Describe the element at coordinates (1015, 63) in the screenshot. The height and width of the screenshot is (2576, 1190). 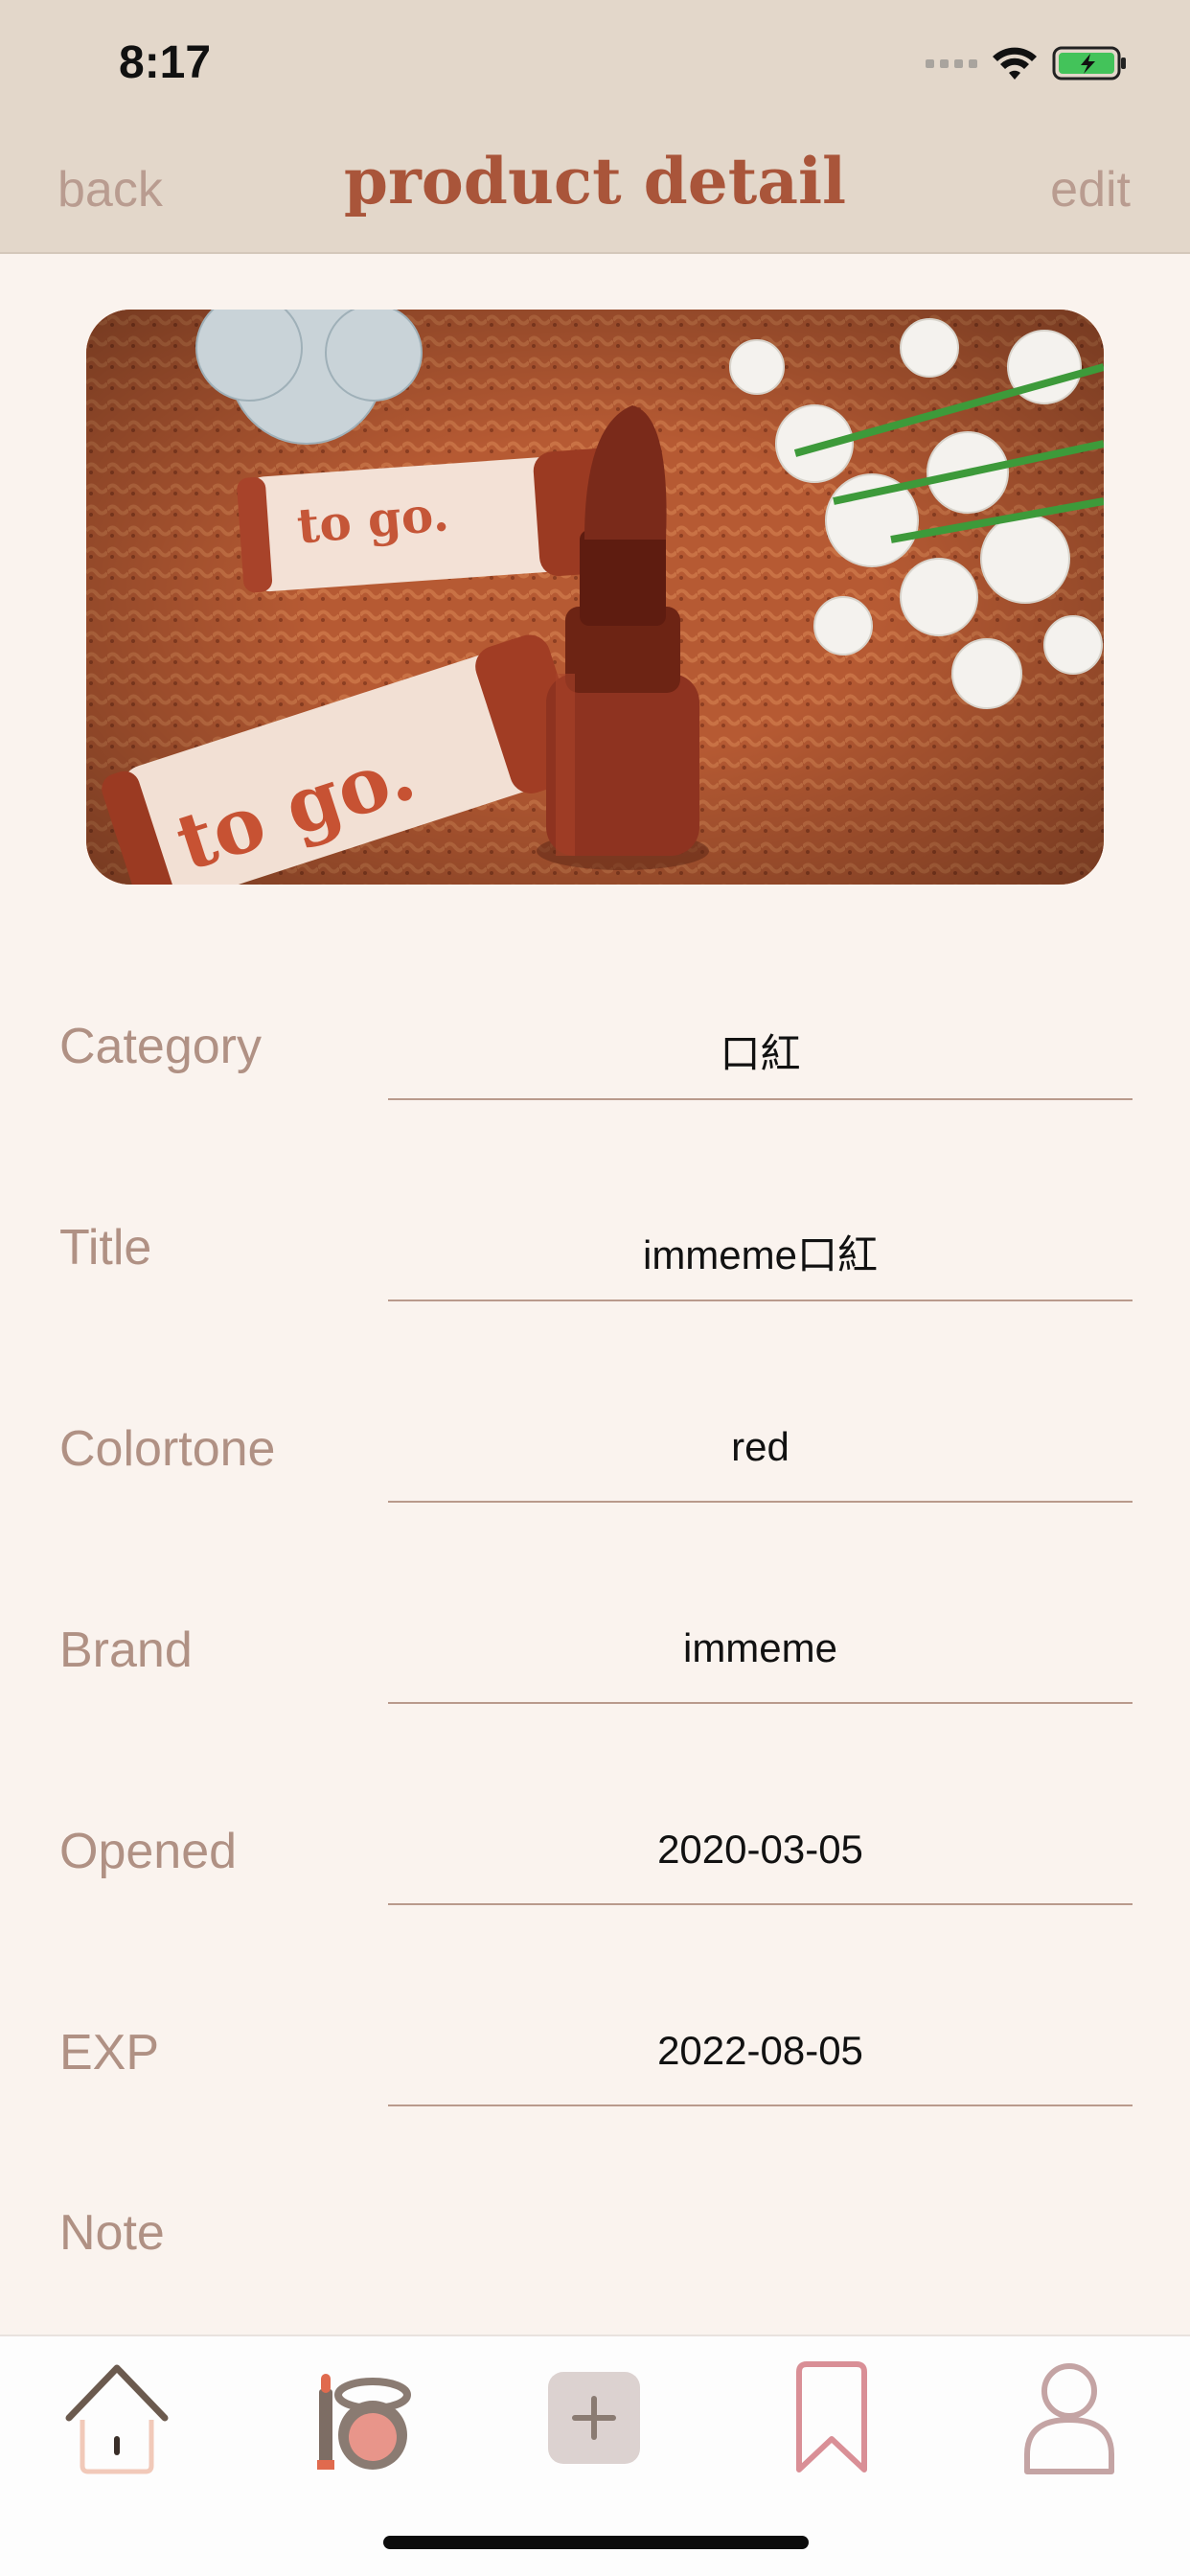
I see `wifi-icon` at that location.